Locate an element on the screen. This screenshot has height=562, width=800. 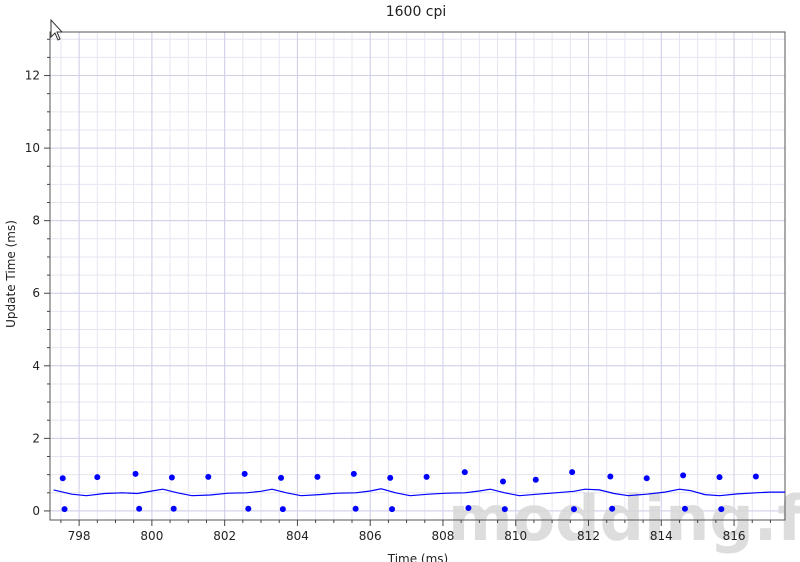
y-tick-label: 0 is located at coordinates (36, 511).